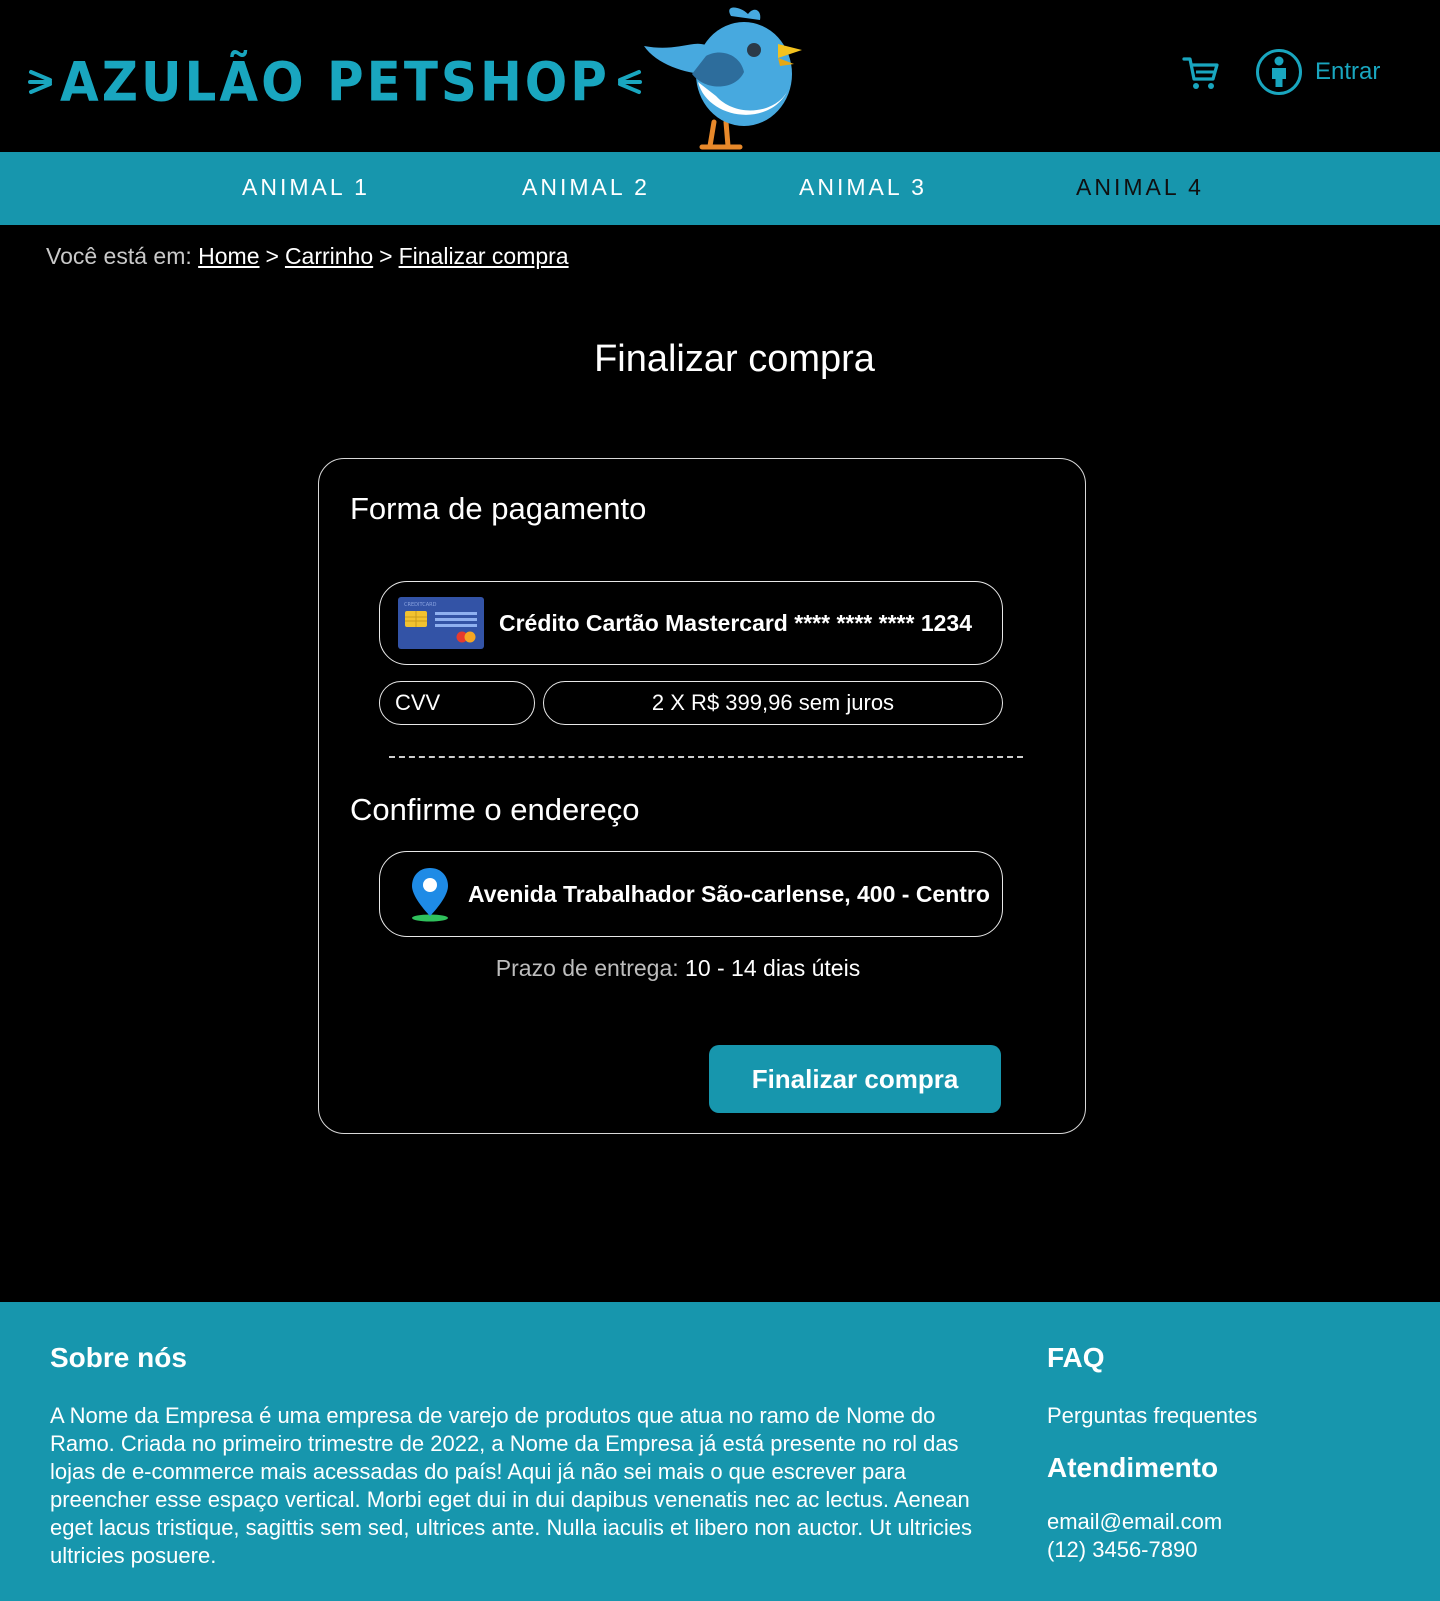 Image resolution: width=1440 pixels, height=1601 pixels. What do you see at coordinates (420, 605) in the screenshot?
I see `credit-card-label: CREDITCARD` at bounding box center [420, 605].